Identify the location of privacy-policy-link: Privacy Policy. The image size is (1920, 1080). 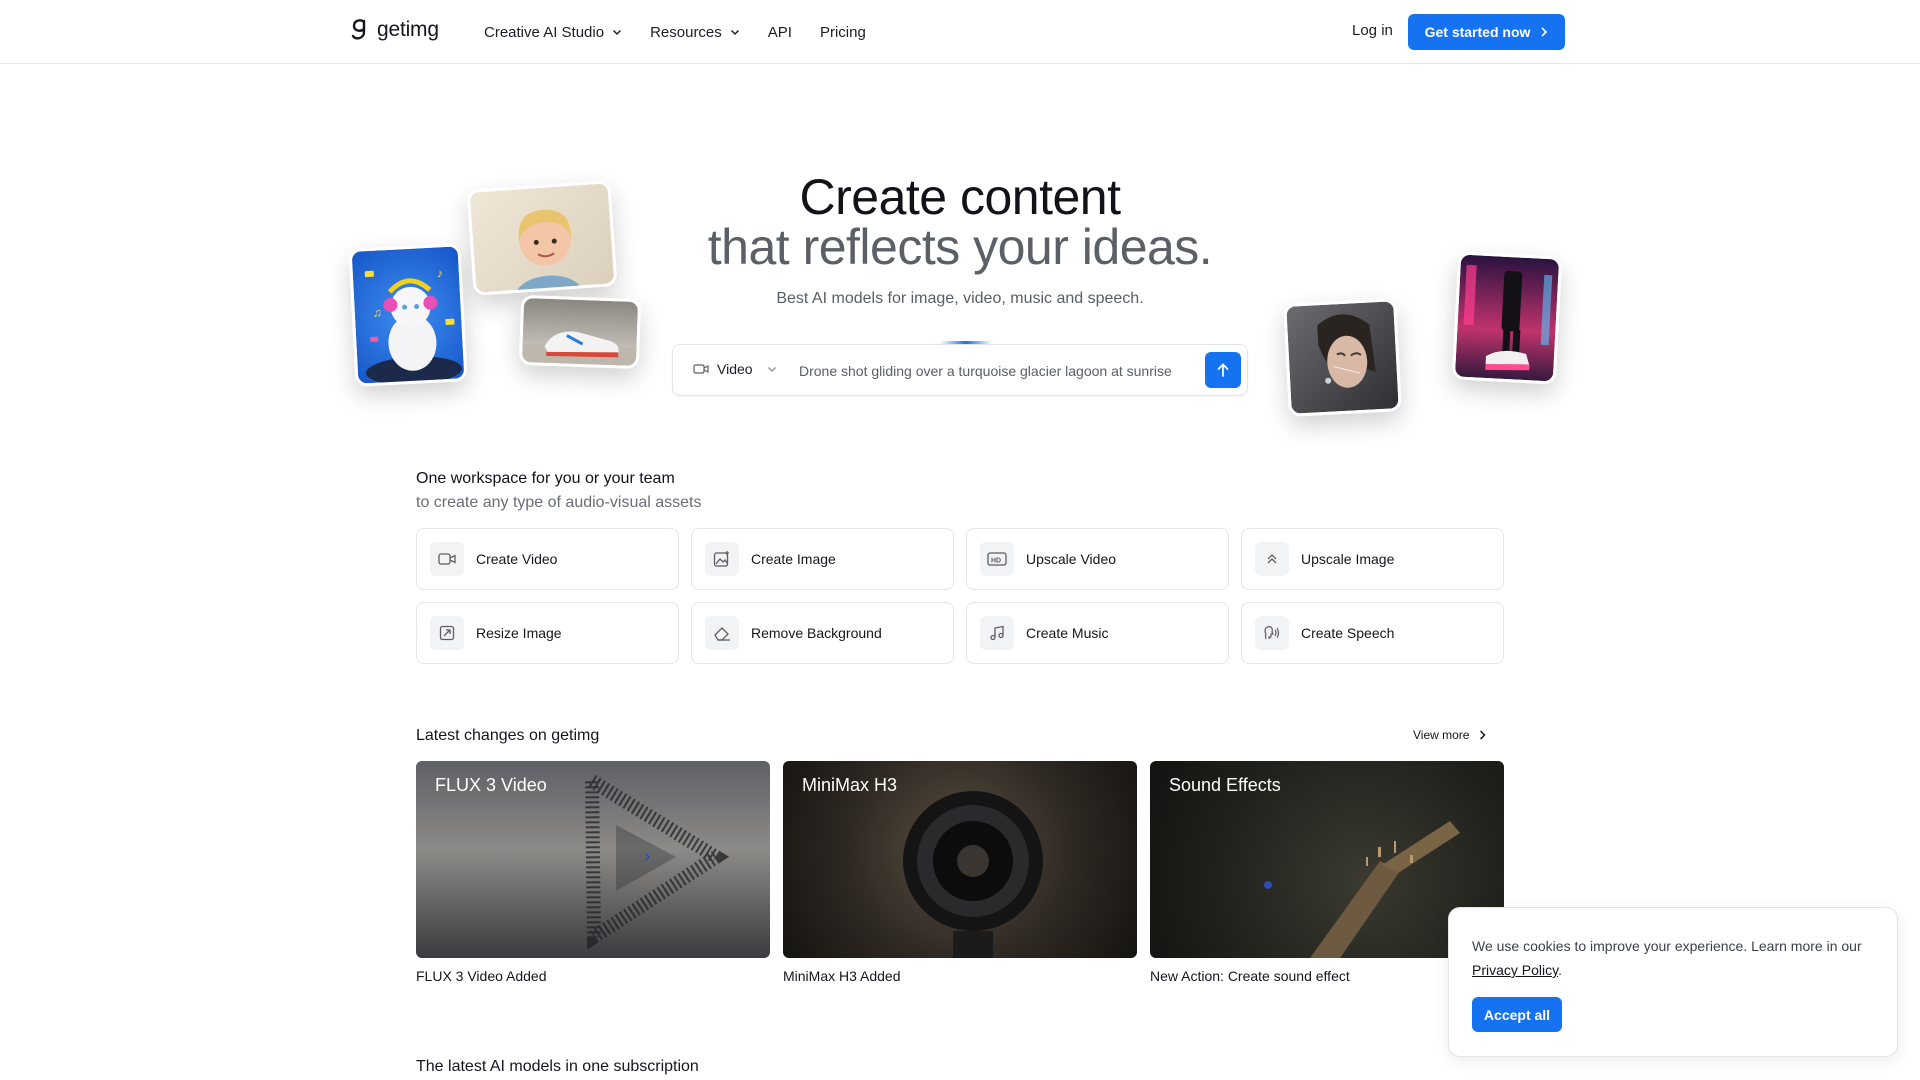
(1515, 970).